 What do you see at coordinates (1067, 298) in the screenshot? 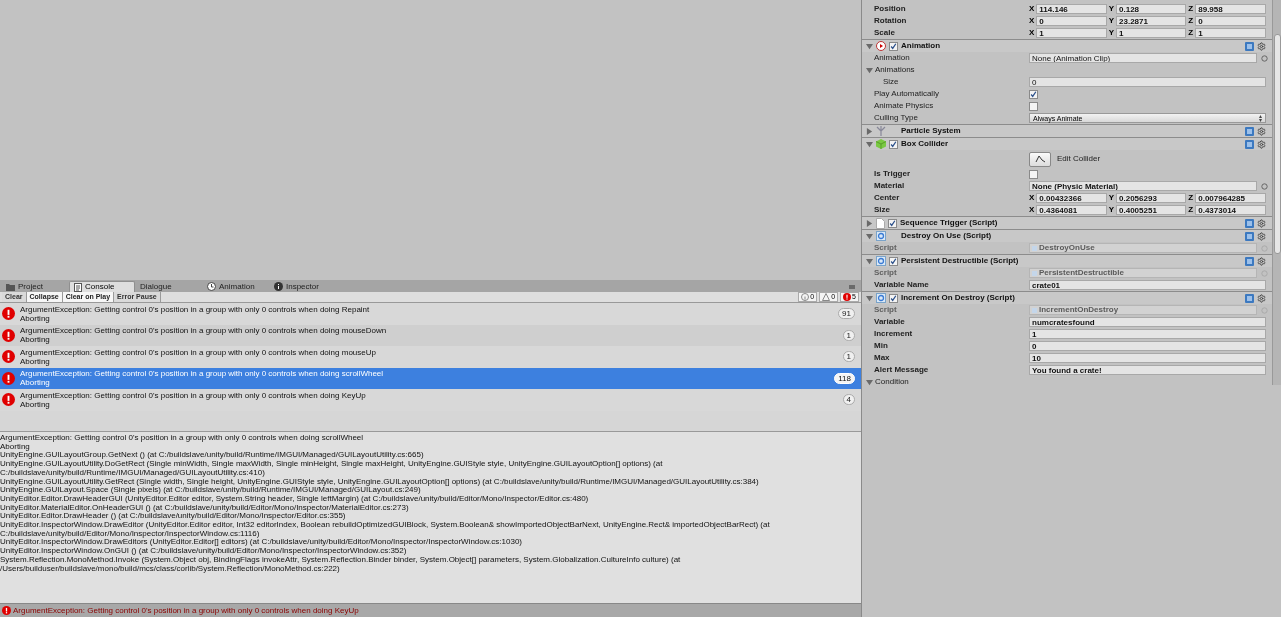
I see `component-header: Increment On Destroy (Script)` at bounding box center [1067, 298].